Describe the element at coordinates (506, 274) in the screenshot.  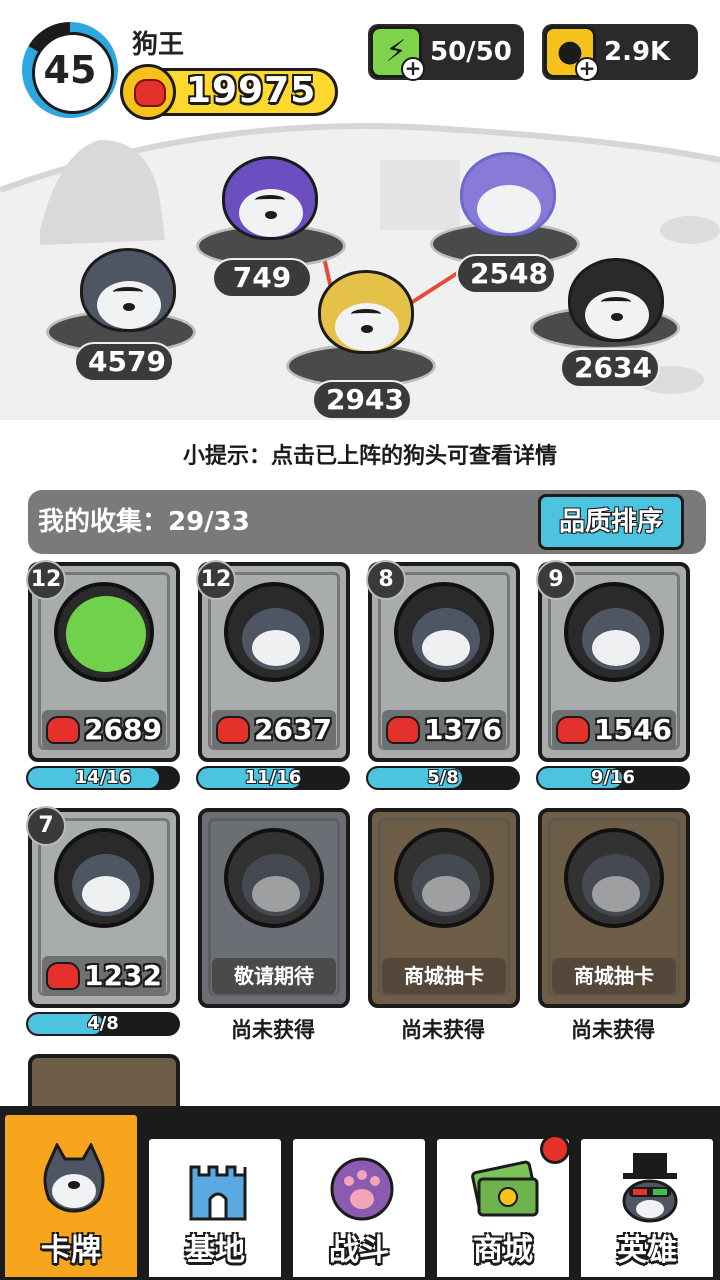
I see `hero-power-tag: 2548` at that location.